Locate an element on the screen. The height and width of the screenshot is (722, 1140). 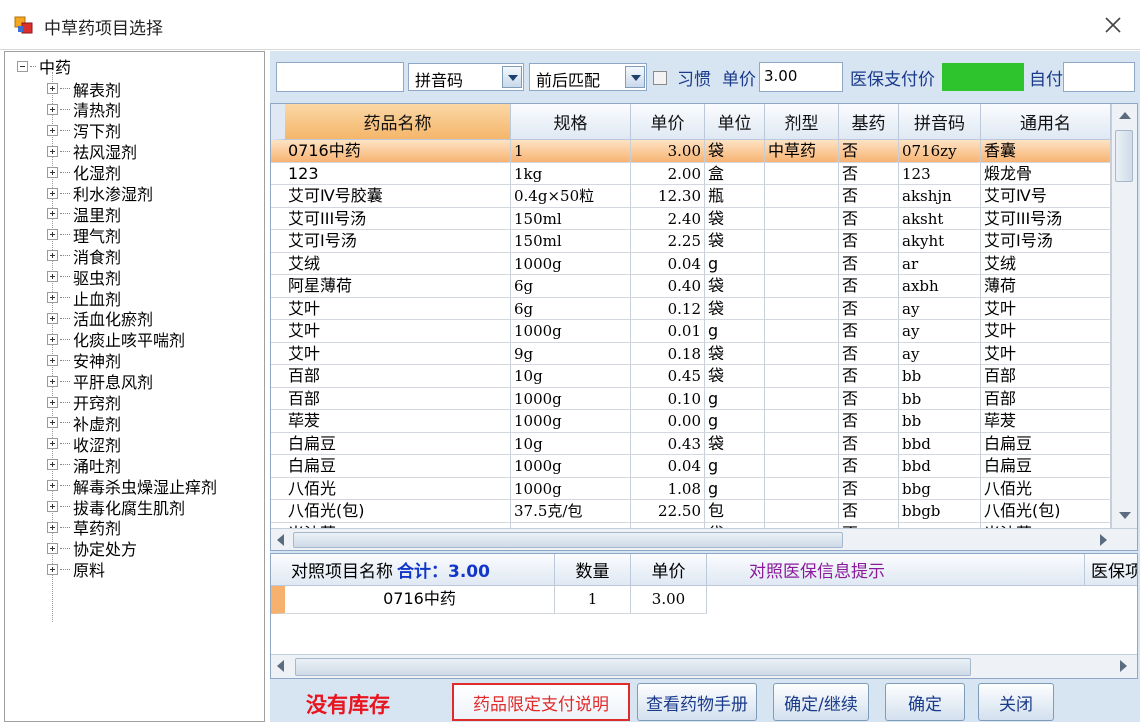
tree-item: 解表剂 is located at coordinates (84, 89).